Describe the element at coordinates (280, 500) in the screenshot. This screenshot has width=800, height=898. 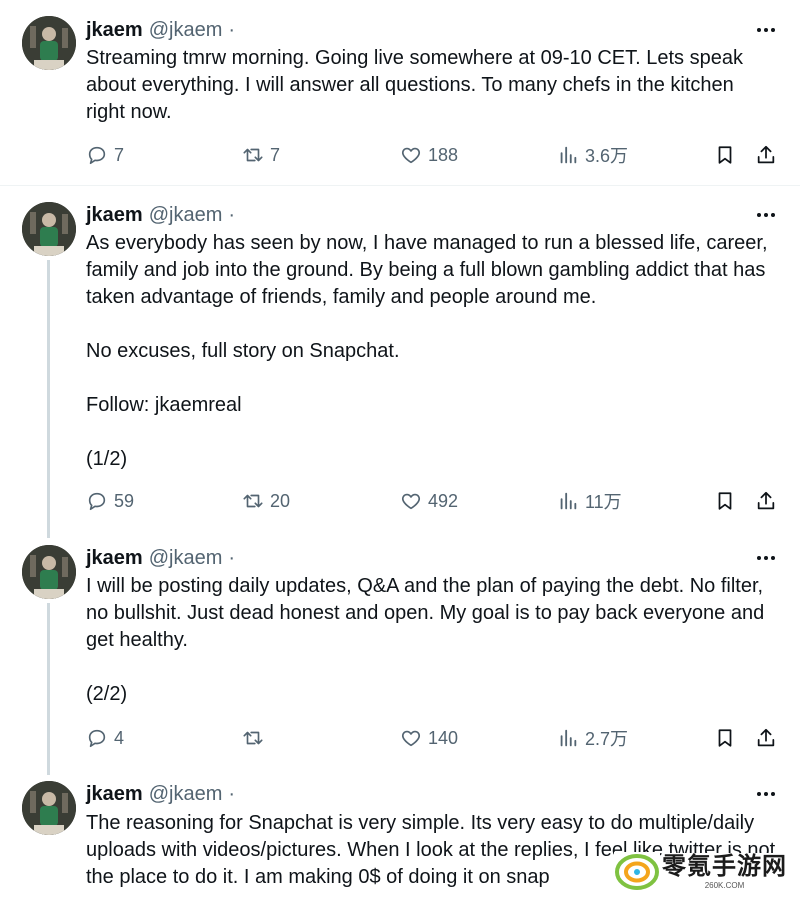
I see `retweet-count: 20` at that location.